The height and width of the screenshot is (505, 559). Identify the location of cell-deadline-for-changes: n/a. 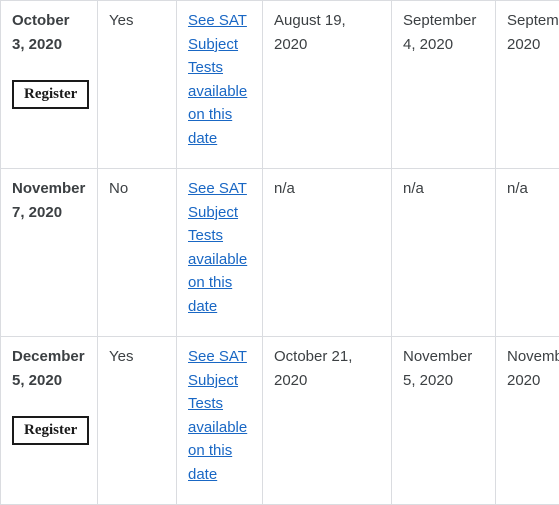
(527, 252).